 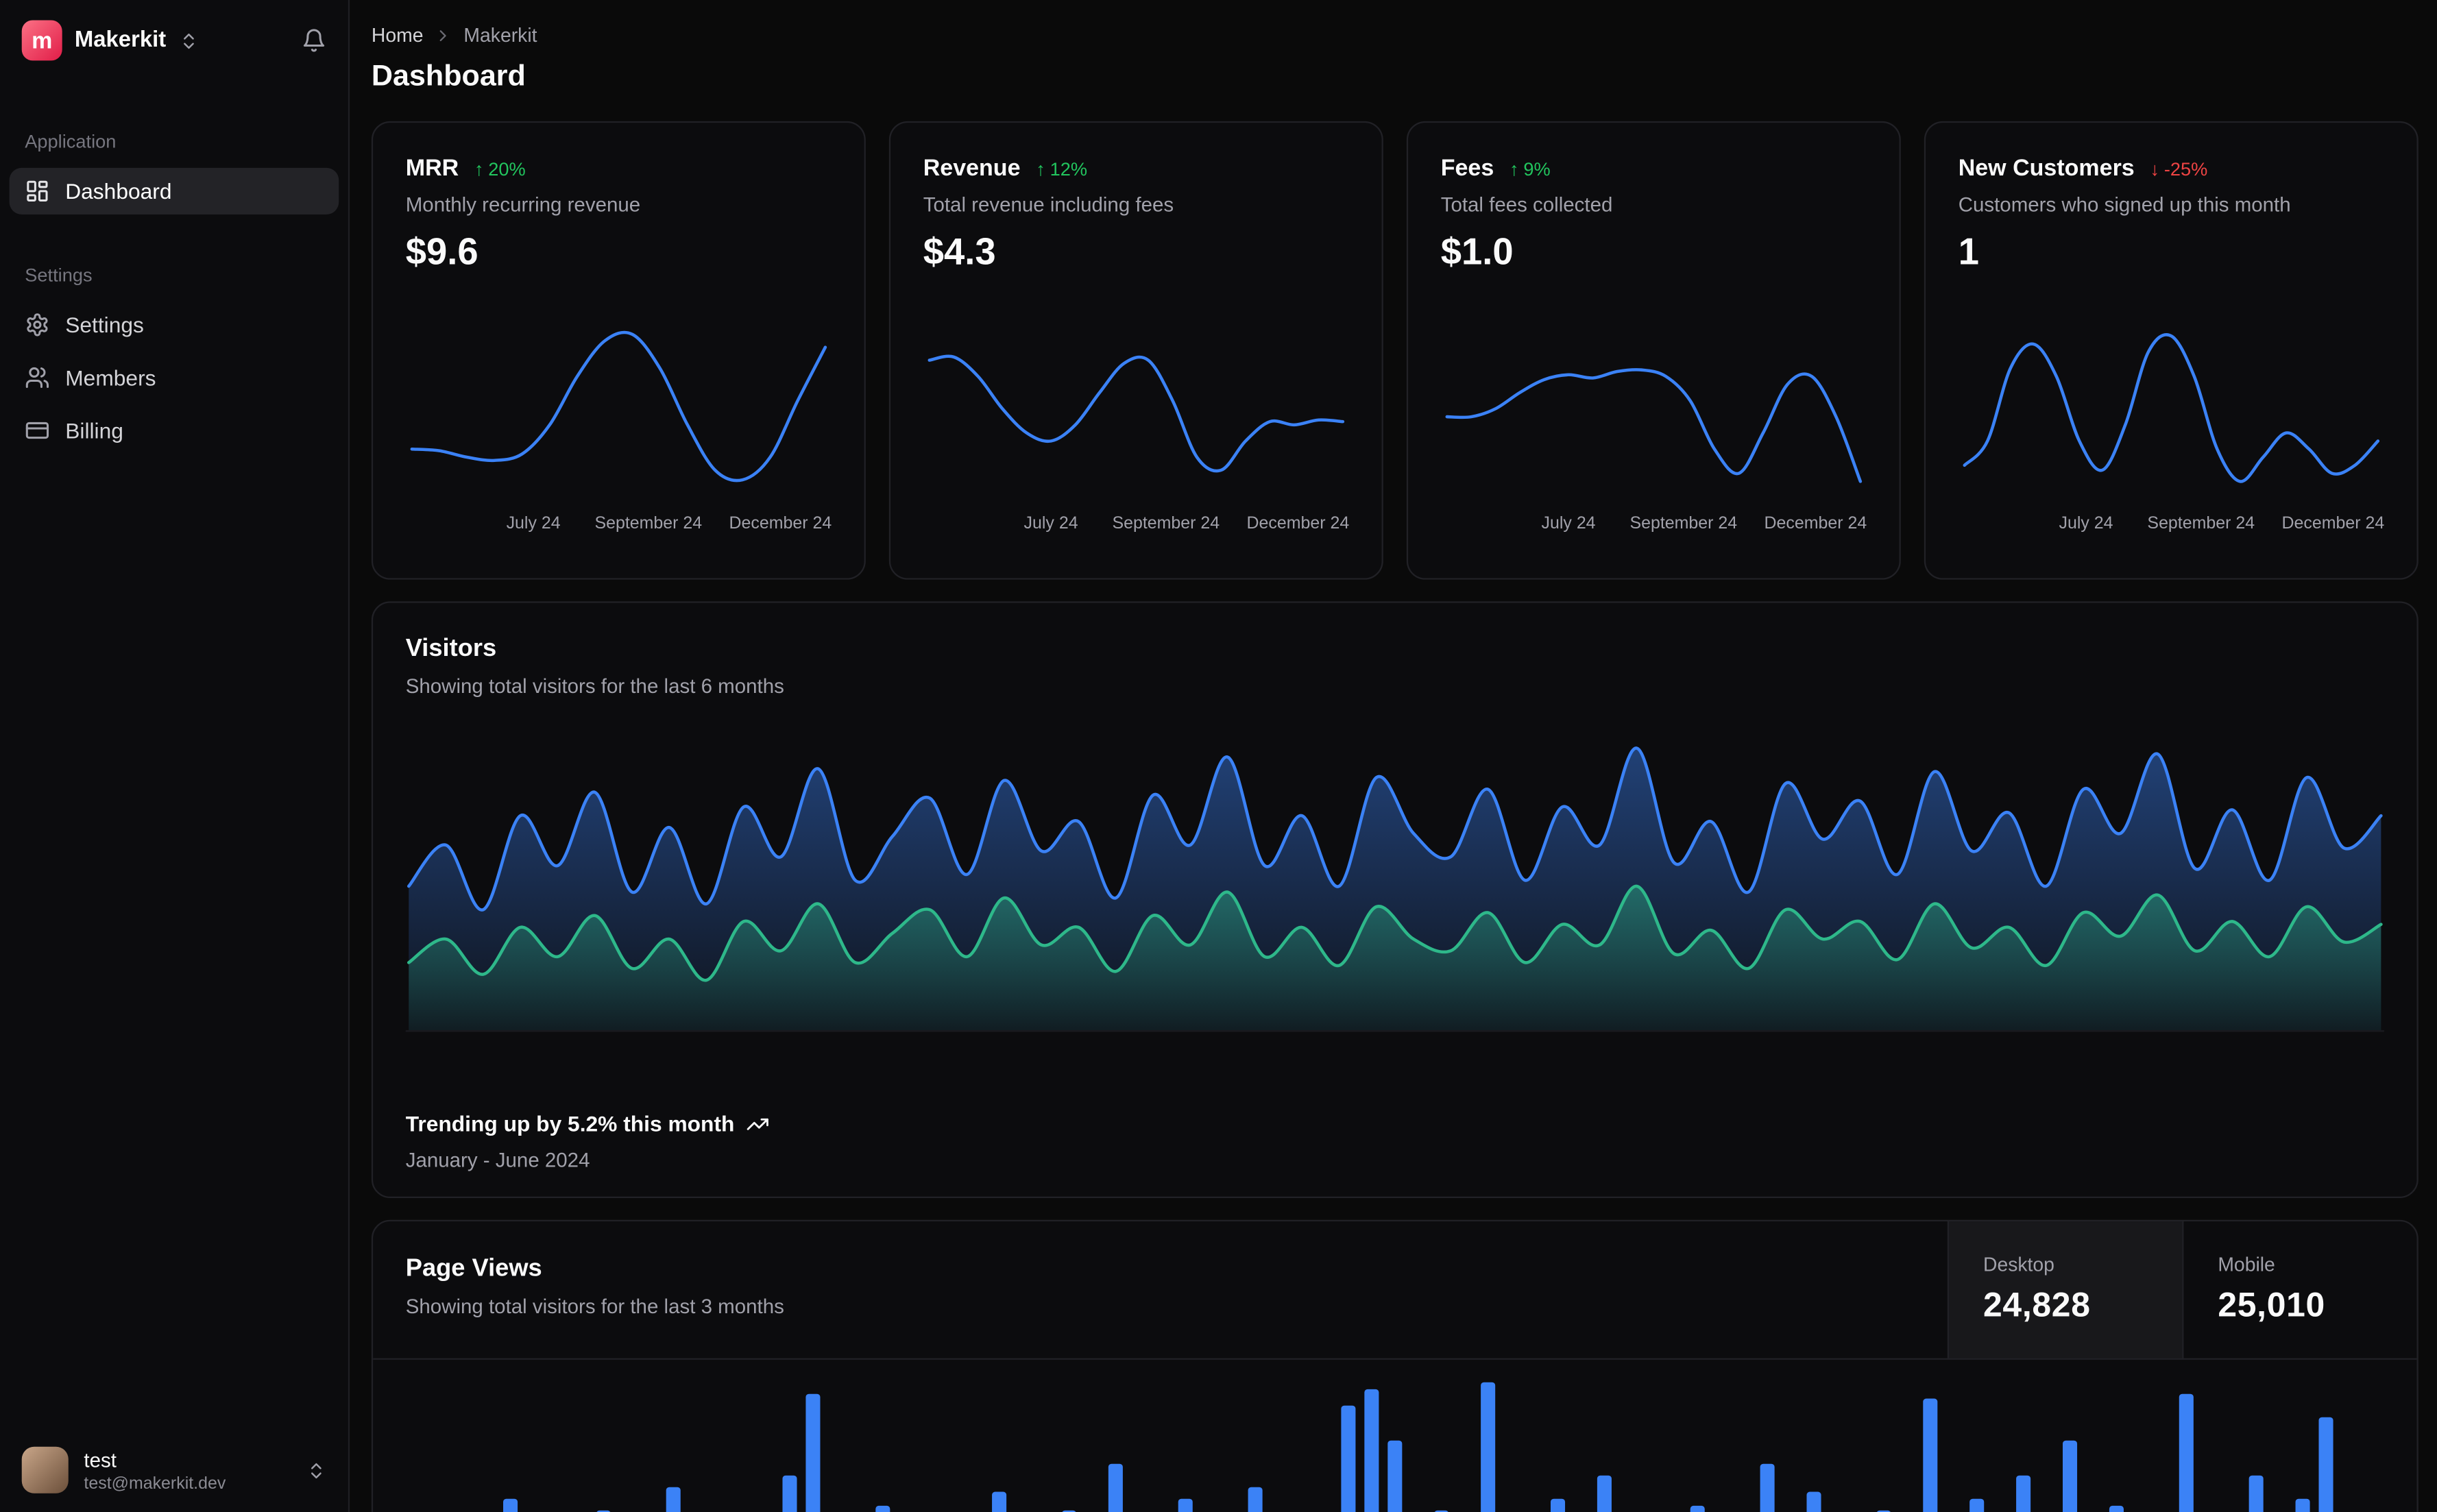 What do you see at coordinates (119, 191) in the screenshot?
I see `sidebar-item-label: Dashboard` at bounding box center [119, 191].